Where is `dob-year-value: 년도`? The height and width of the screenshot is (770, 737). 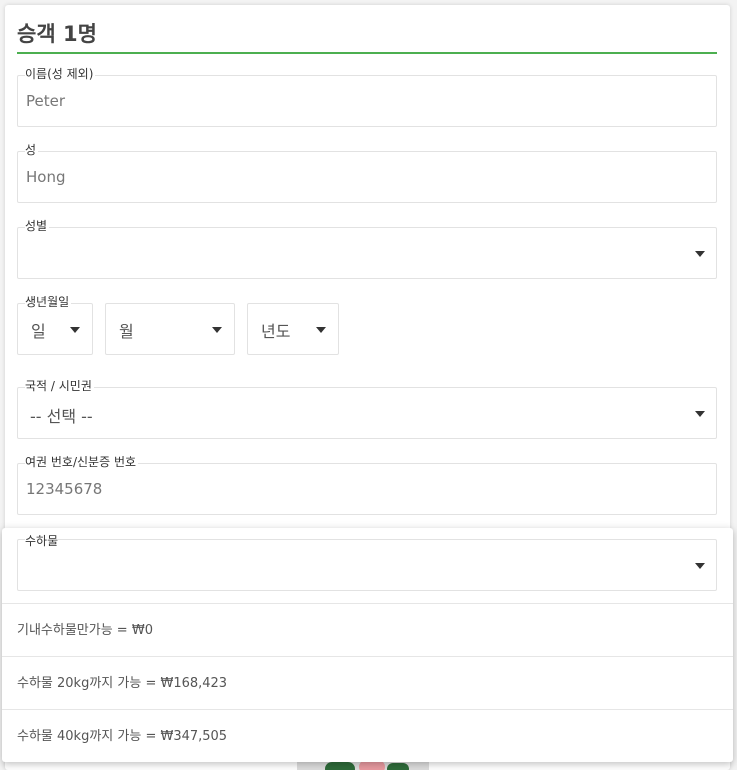 dob-year-value: 년도 is located at coordinates (276, 331).